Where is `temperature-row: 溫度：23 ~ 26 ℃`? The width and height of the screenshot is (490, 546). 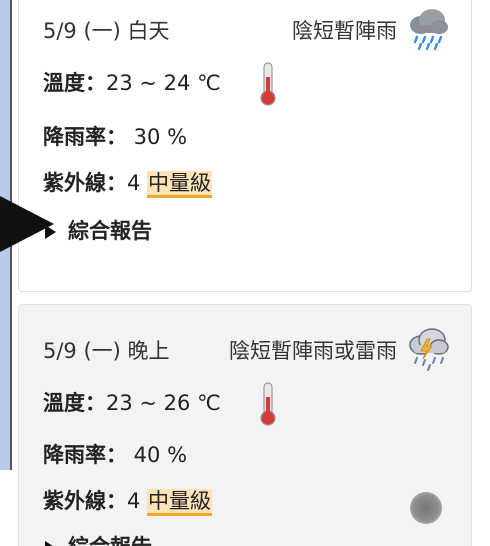 temperature-row: 溫度：23 ~ 26 ℃ is located at coordinates (132, 403).